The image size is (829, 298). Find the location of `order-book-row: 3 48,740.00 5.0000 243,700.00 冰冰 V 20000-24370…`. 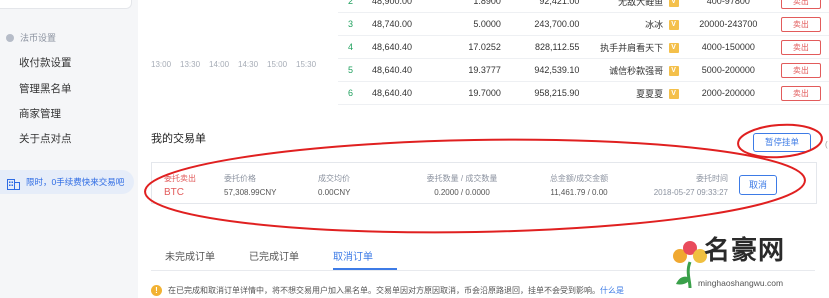

order-book-row: 3 48,740.00 5.0000 243,700.00 冰冰 V 20000-24370… is located at coordinates (583, 24).